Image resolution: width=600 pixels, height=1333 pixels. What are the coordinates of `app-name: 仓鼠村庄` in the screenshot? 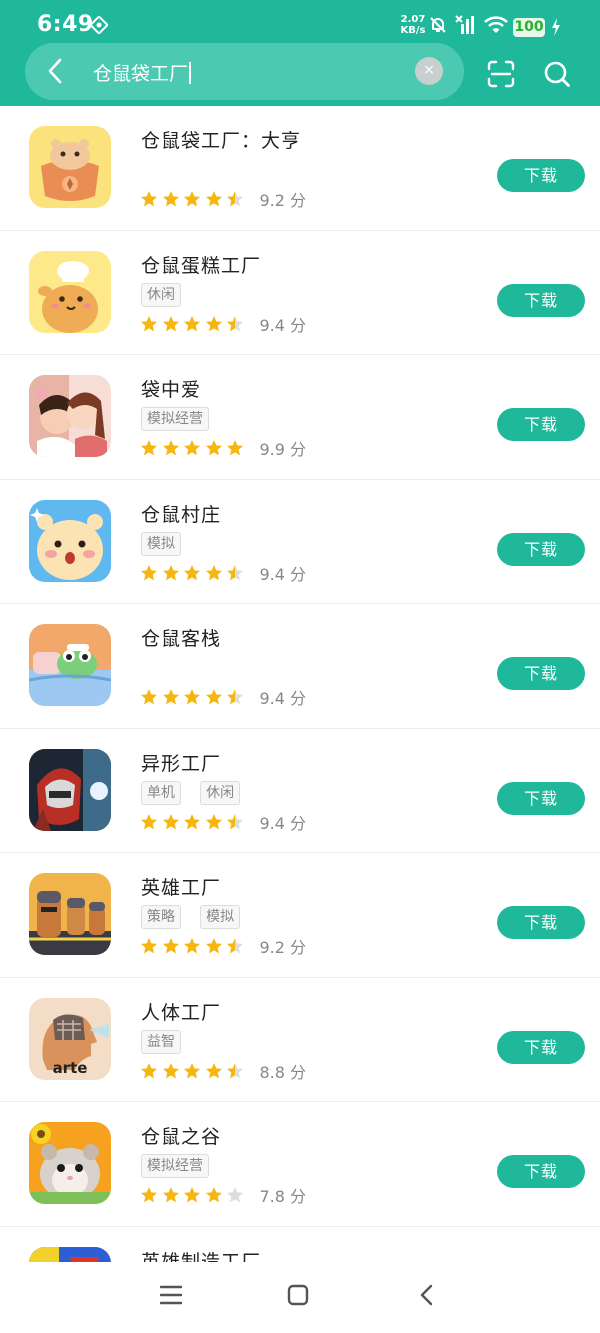 It's located at (181, 513).